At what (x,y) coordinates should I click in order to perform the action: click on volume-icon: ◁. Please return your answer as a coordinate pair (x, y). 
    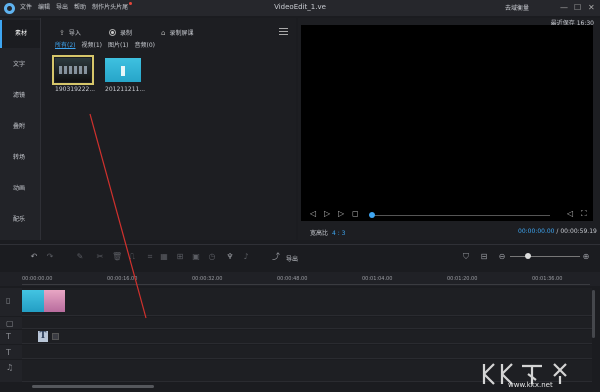
    Looking at the image, I should click on (570, 214).